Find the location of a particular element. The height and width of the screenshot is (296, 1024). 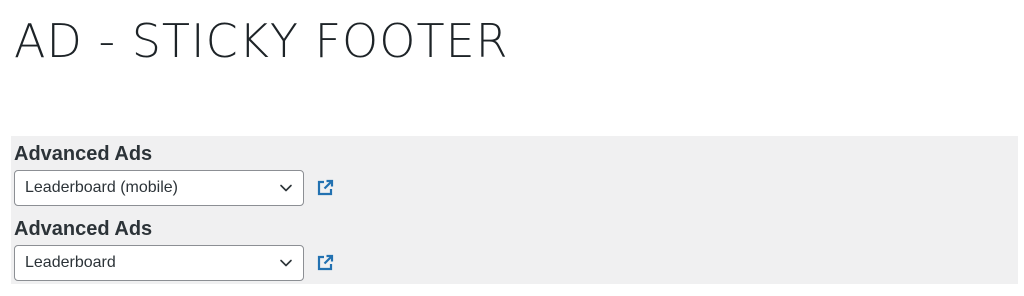

advanced-ads-widget-2: Advanced Ads Leaderboard is located at coordinates (174, 249).